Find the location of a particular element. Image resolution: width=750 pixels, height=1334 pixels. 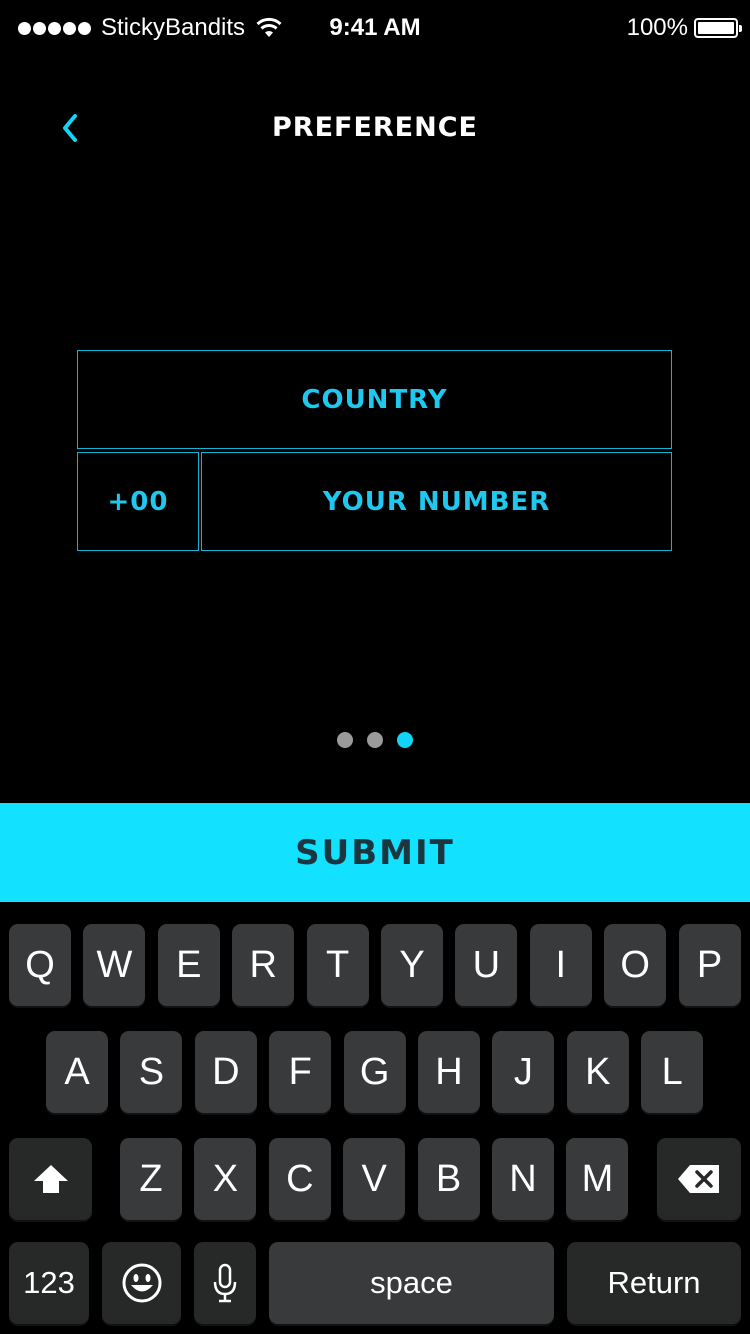

microphone-key is located at coordinates (225, 1283).